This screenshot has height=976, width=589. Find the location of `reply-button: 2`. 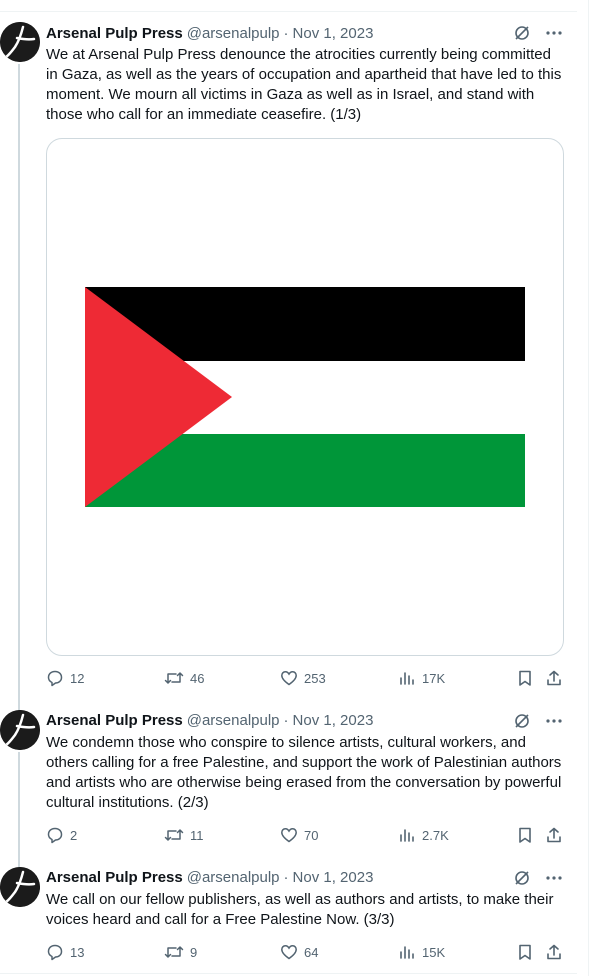

reply-button: 2 is located at coordinates (61, 835).